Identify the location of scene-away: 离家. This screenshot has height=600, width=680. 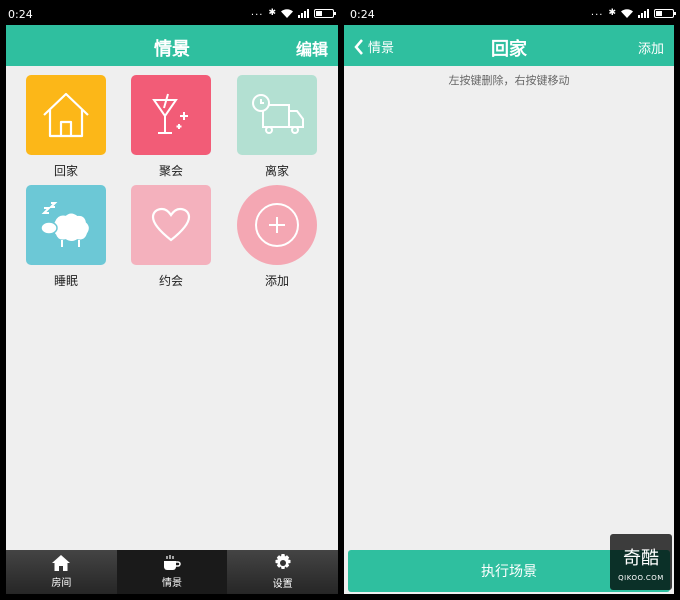
(277, 127).